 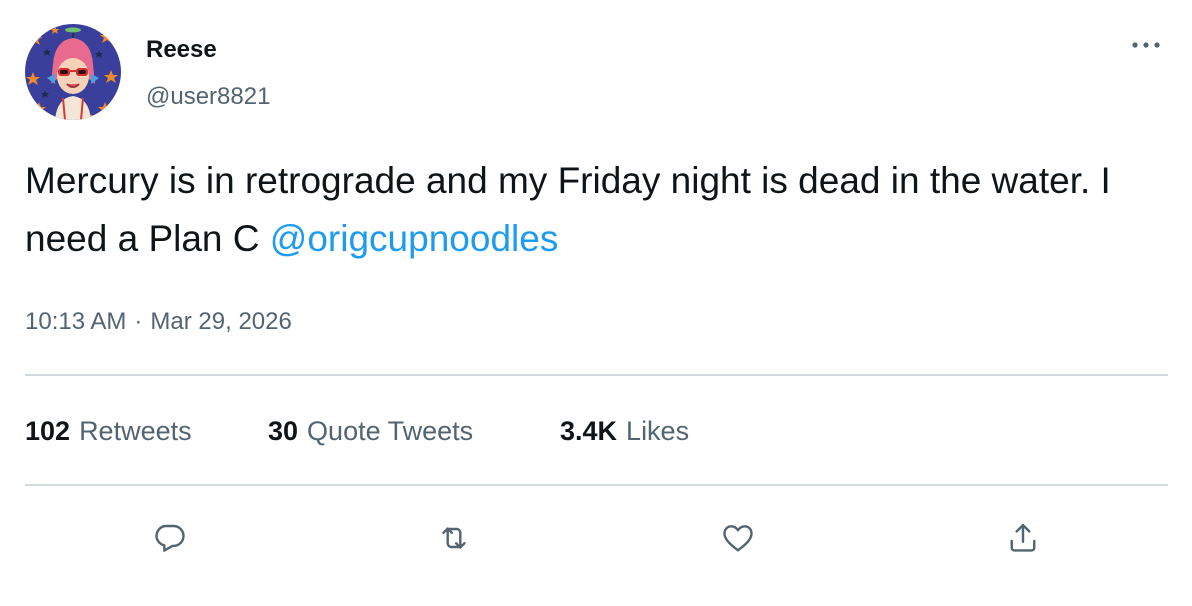 I want to click on quote-tweets-label: Quote Tweets, so click(x=390, y=431).